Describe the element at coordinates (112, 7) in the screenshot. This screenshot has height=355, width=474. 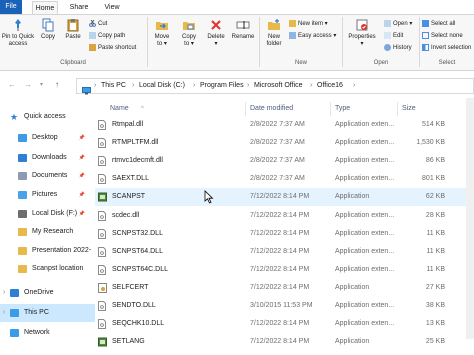
I see `tab-view: View` at that location.